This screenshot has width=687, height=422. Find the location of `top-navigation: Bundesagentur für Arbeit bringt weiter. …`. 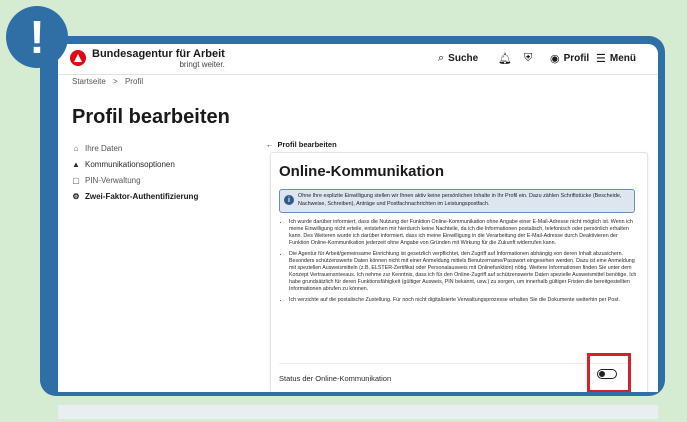

top-navigation: Bundesagentur für Arbeit bringt weiter. … is located at coordinates (358, 59).